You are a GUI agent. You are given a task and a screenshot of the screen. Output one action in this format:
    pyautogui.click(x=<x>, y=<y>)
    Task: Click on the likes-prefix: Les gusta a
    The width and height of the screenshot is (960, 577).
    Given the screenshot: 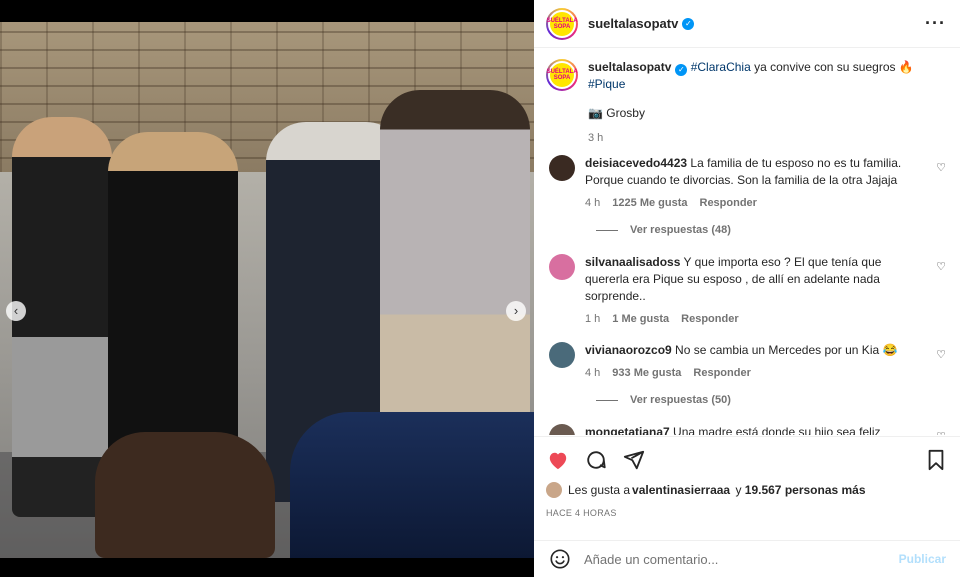 What is the action you would take?
    pyautogui.click(x=599, y=490)
    